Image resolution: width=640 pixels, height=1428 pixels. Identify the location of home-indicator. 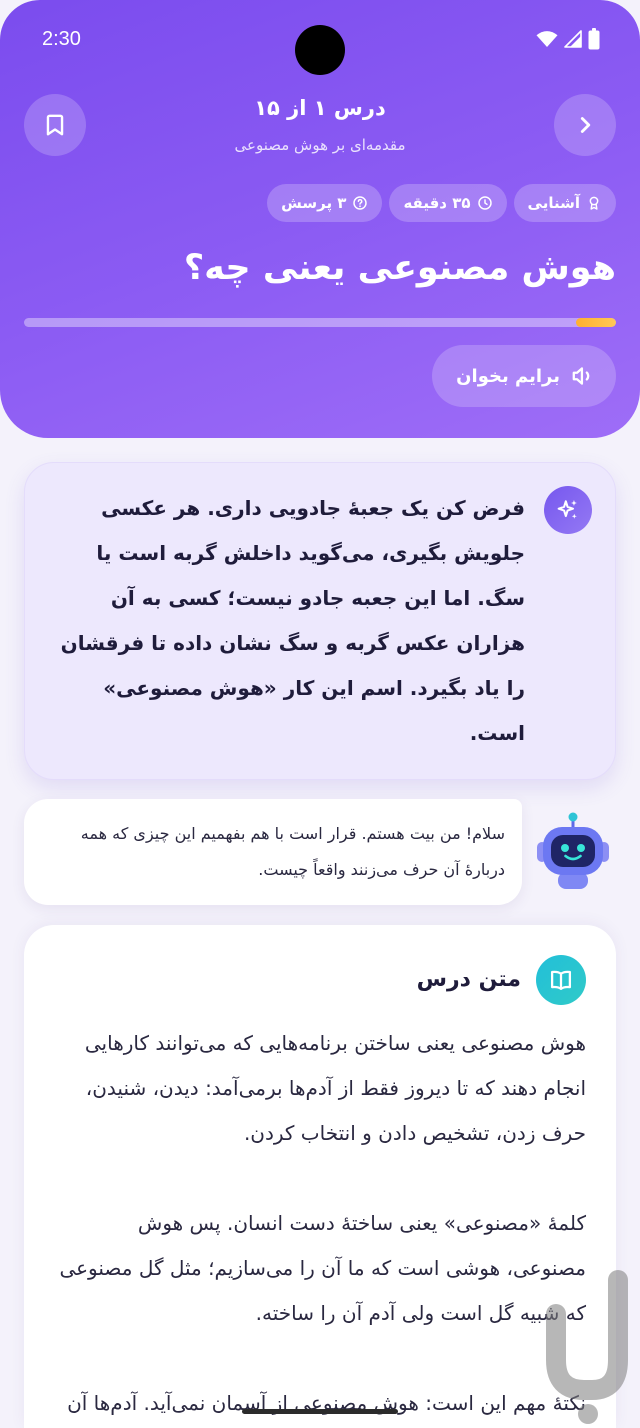
(320, 1411).